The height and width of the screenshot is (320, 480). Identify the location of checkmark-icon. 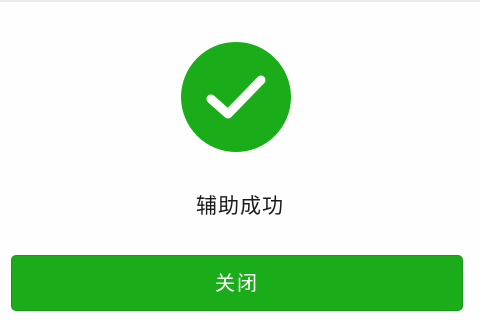
(236, 97).